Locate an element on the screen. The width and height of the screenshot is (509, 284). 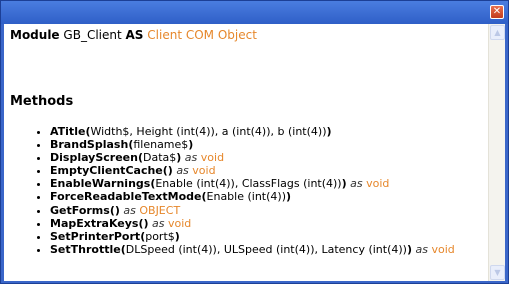
method-item: BrandSplash(filename$) is located at coordinates (252, 144).